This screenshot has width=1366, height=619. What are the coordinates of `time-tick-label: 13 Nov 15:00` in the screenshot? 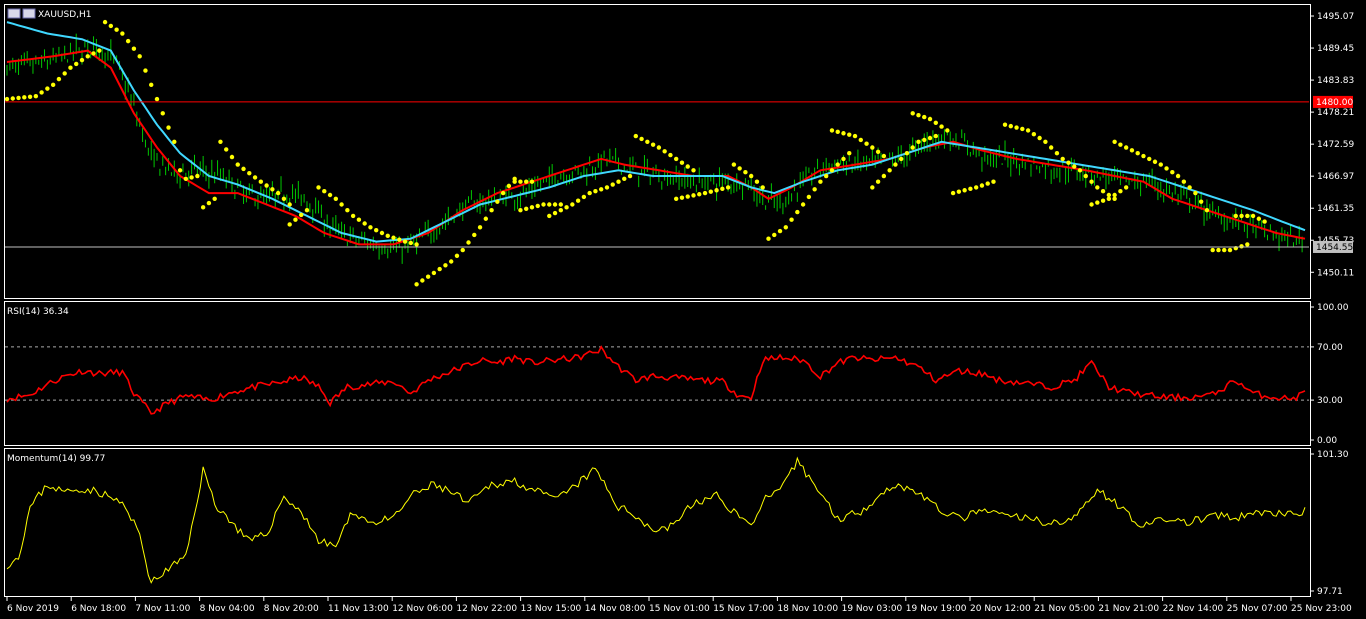 It's located at (551, 609).